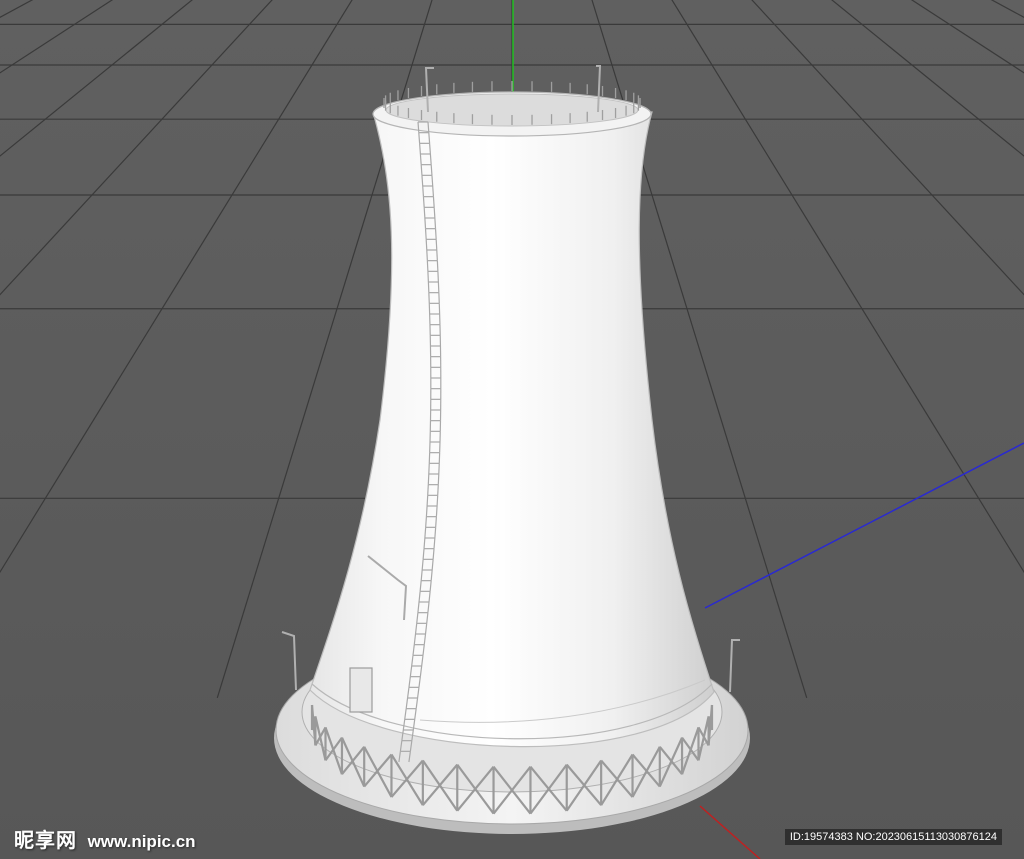 Image resolution: width=1024 pixels, height=859 pixels. I want to click on watermark-site: www.nipic.cn, so click(141, 841).